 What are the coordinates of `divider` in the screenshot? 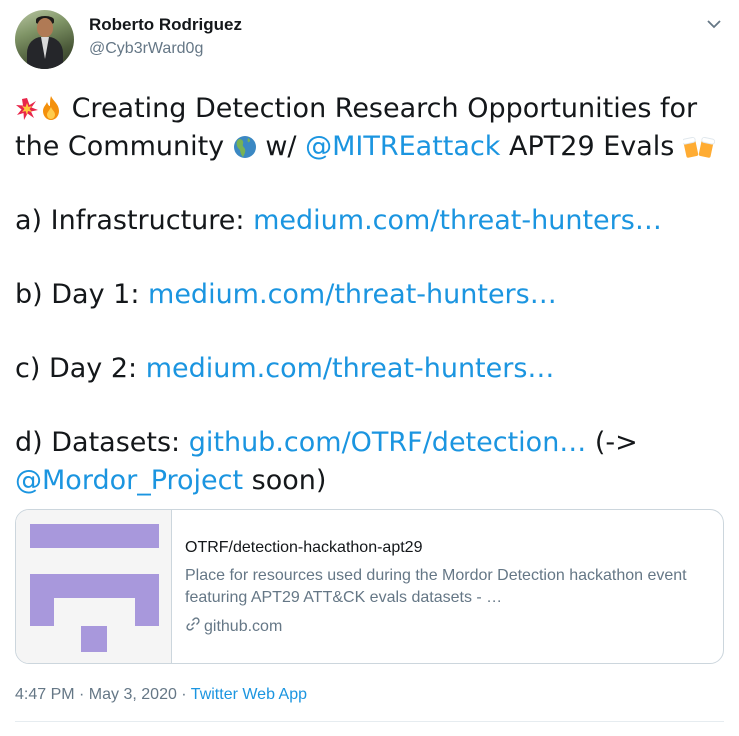 It's located at (369, 721).